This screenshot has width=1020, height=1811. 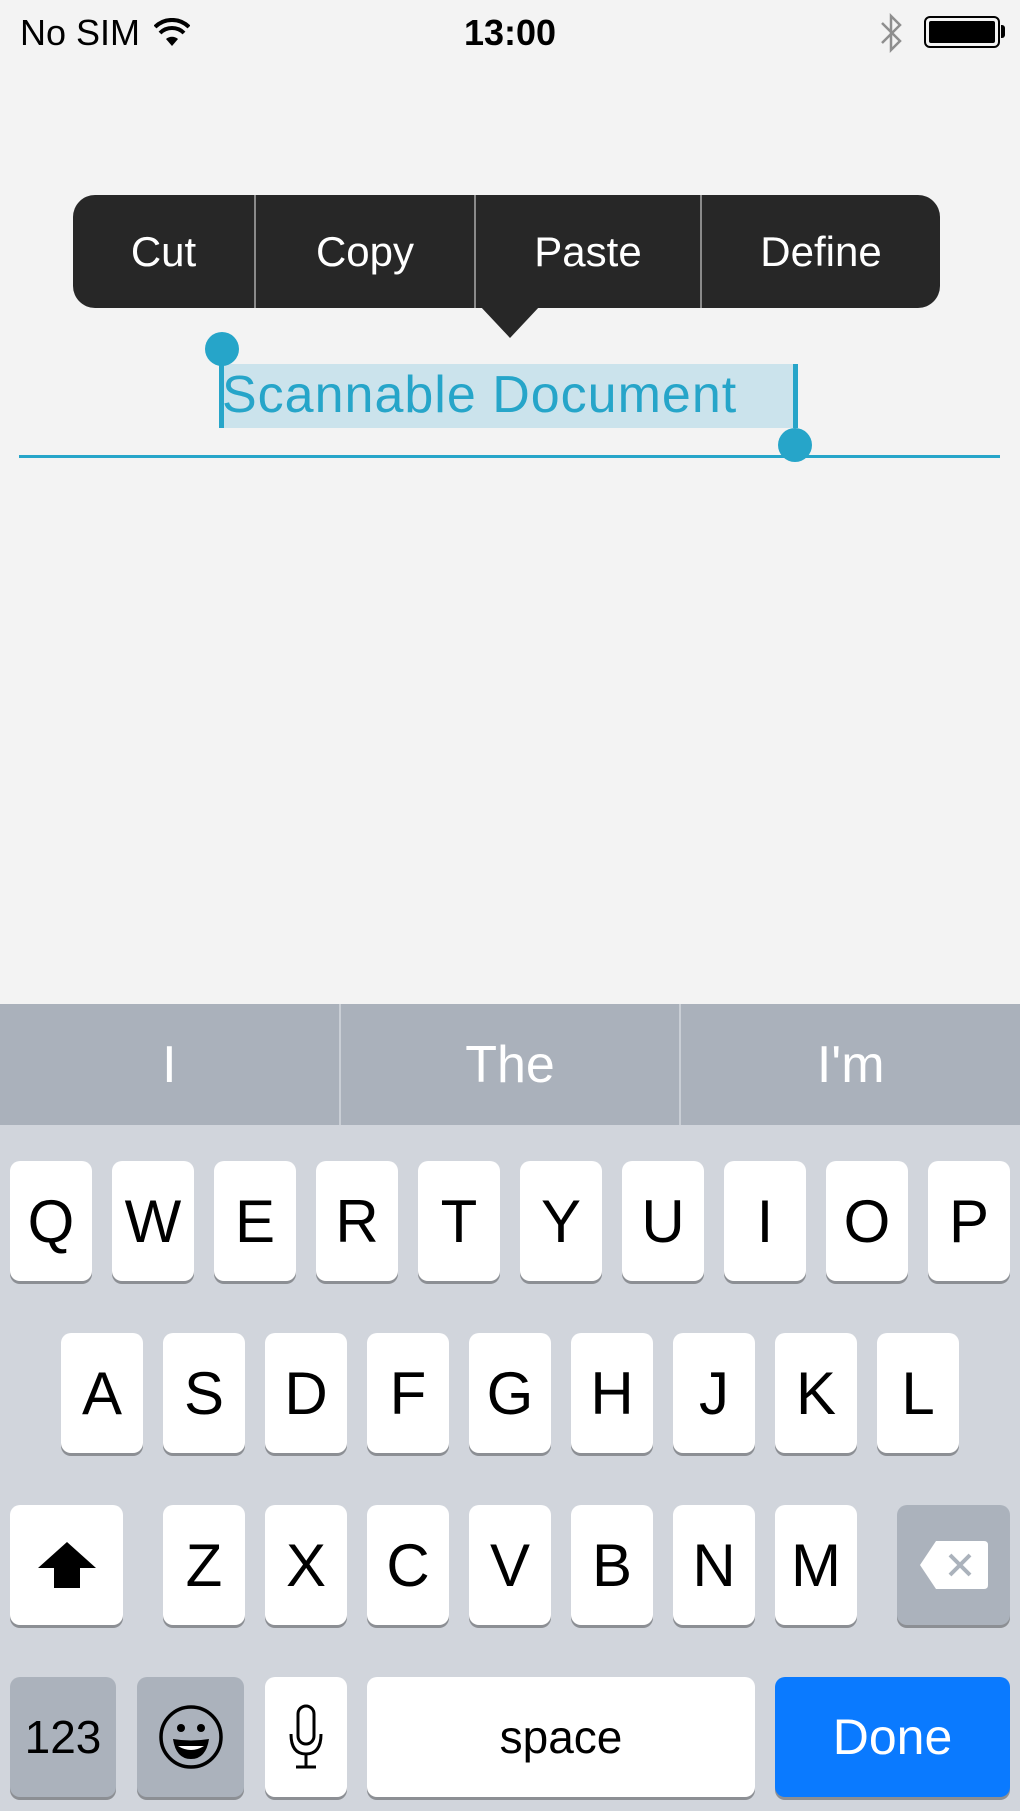 I want to click on key-n: N, so click(x=714, y=1565).